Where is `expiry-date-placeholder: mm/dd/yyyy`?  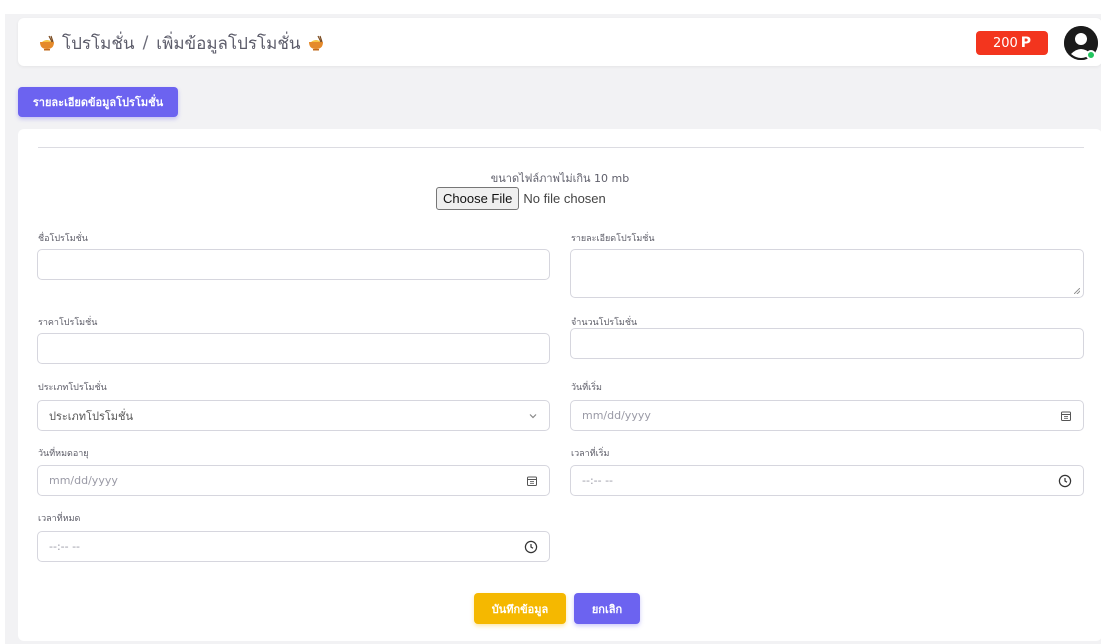 expiry-date-placeholder: mm/dd/yyyy is located at coordinates (83, 480).